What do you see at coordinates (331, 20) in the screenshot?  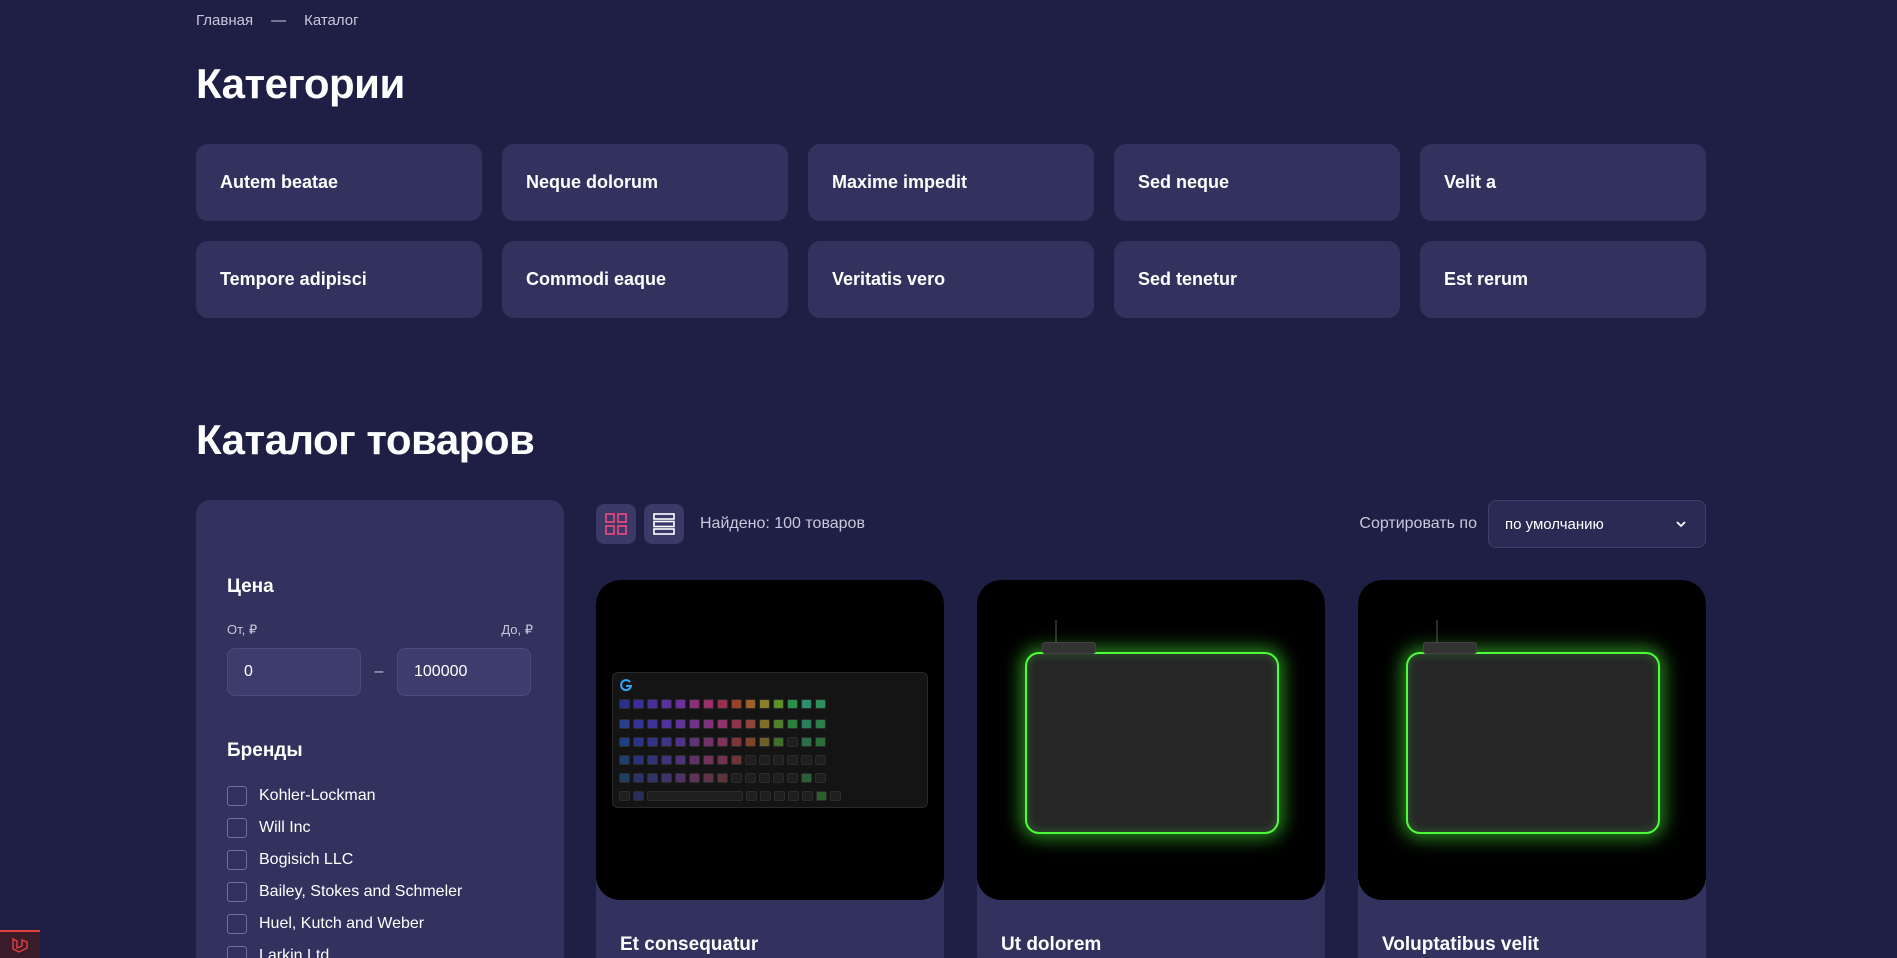 I see `breadcrumb-current: Каталог` at bounding box center [331, 20].